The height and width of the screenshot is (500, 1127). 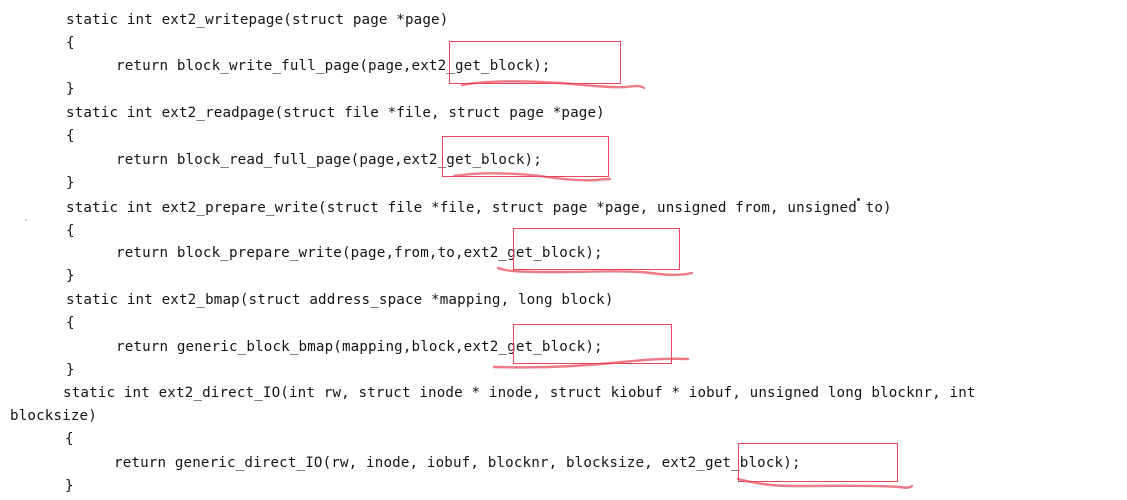 What do you see at coordinates (553, 85) in the screenshot?
I see `squiggle-writepage` at bounding box center [553, 85].